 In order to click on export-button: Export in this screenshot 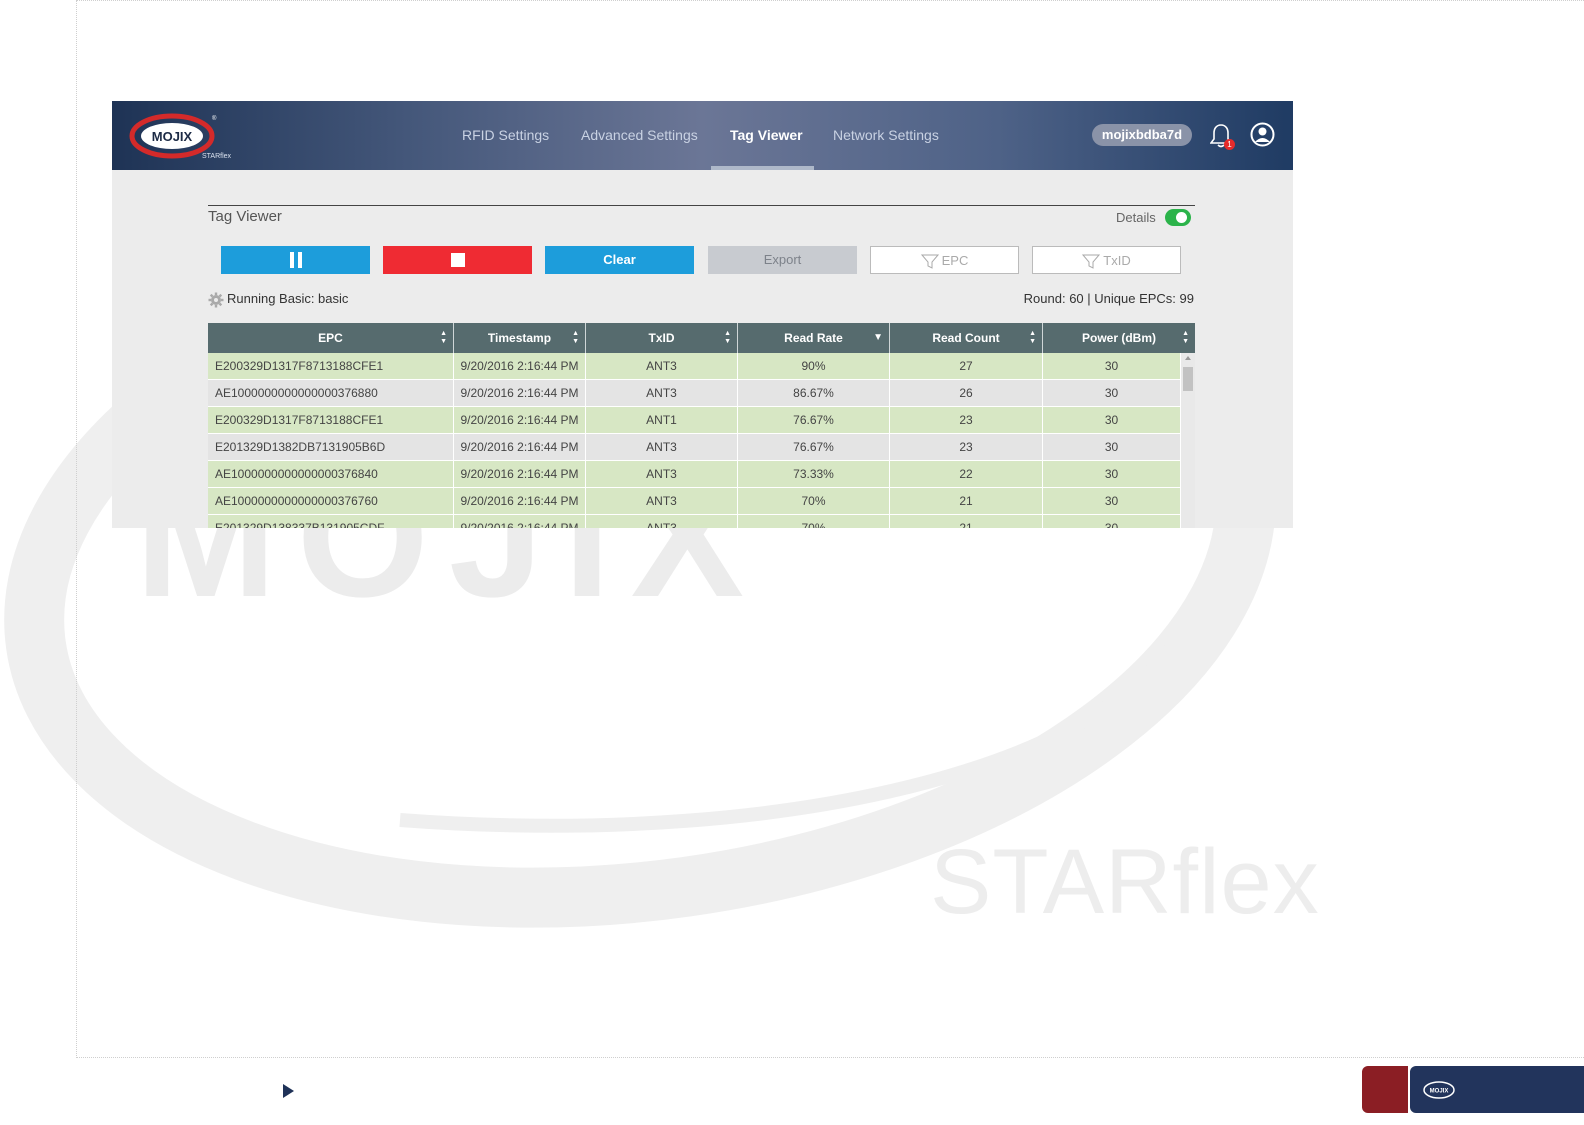, I will do `click(782, 260)`.